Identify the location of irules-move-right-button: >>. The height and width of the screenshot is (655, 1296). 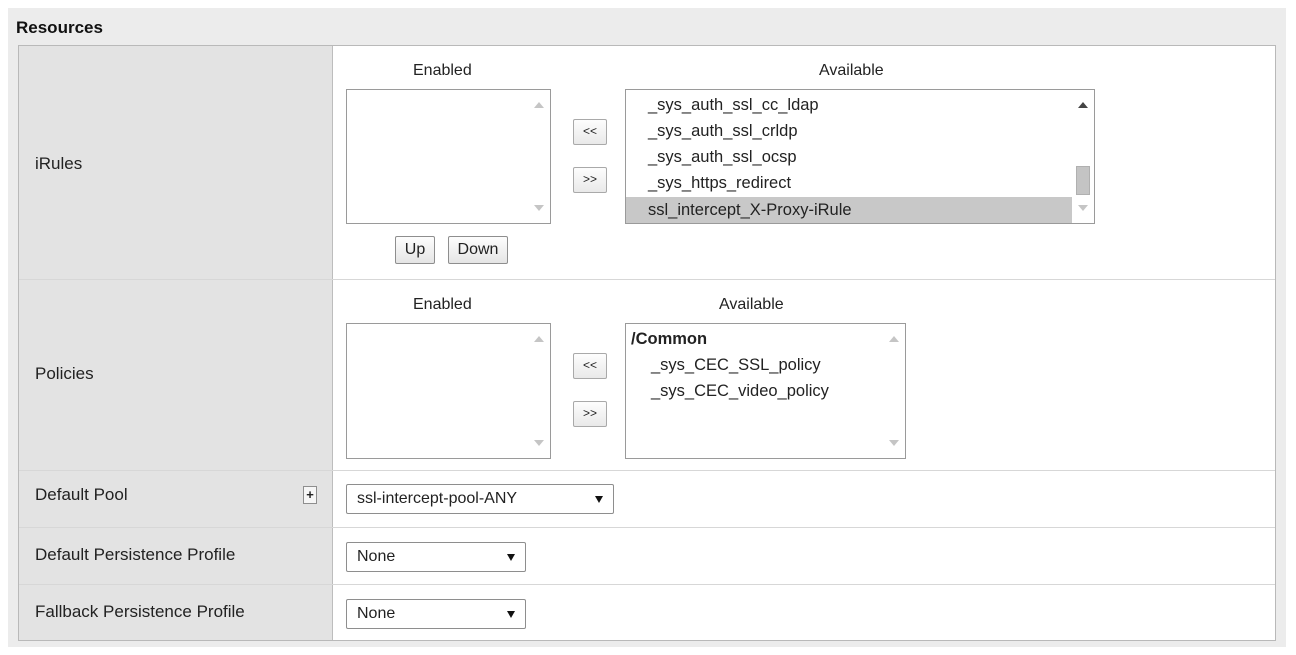
(590, 180).